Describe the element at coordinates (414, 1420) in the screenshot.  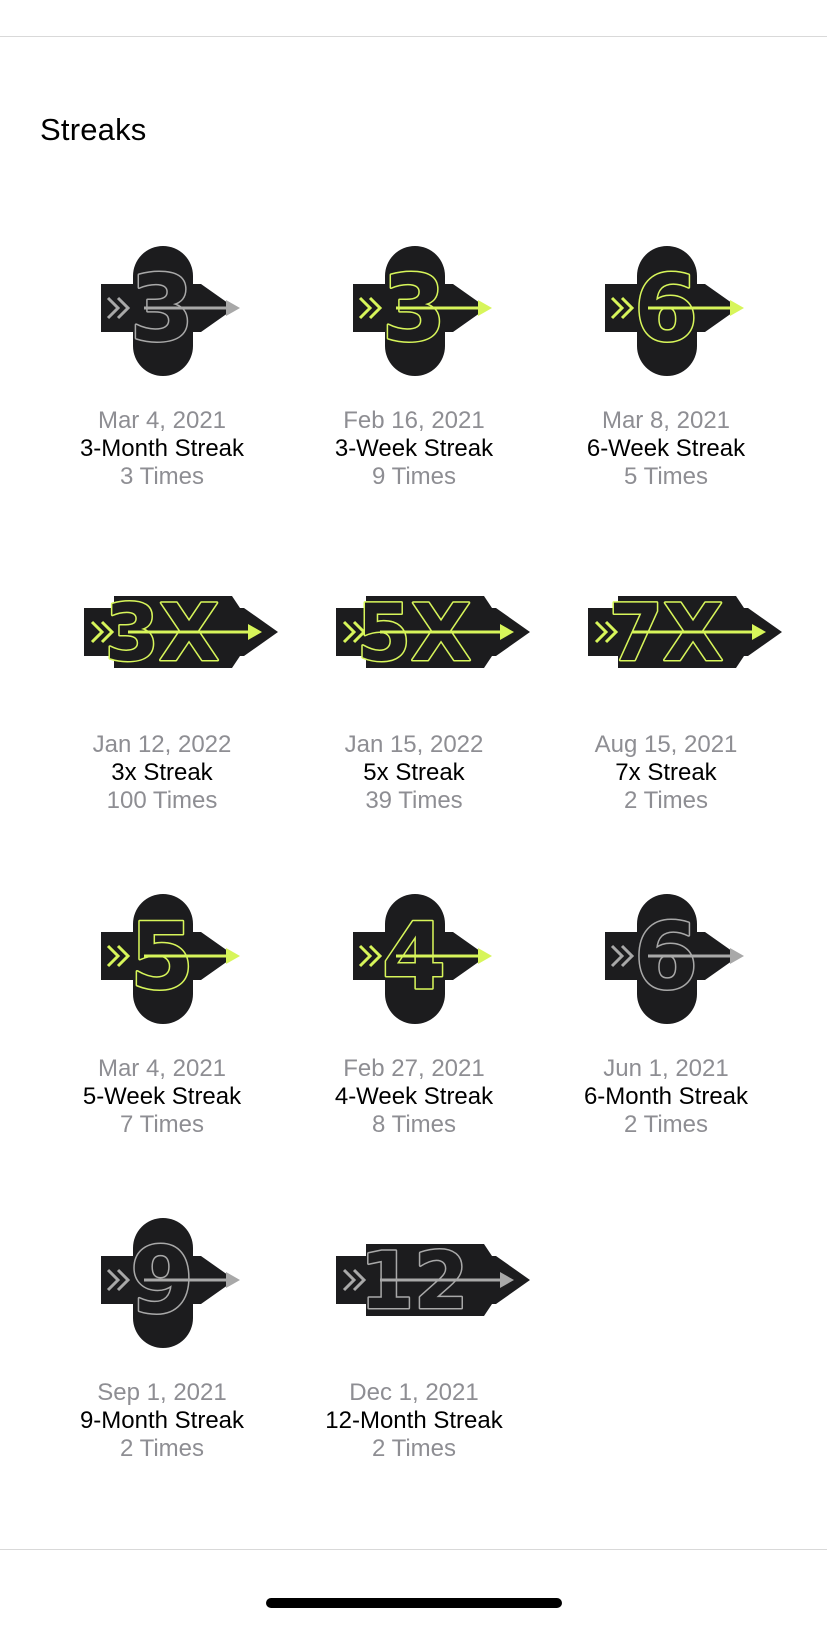
I see `badge-name: 12-Month Streak` at that location.